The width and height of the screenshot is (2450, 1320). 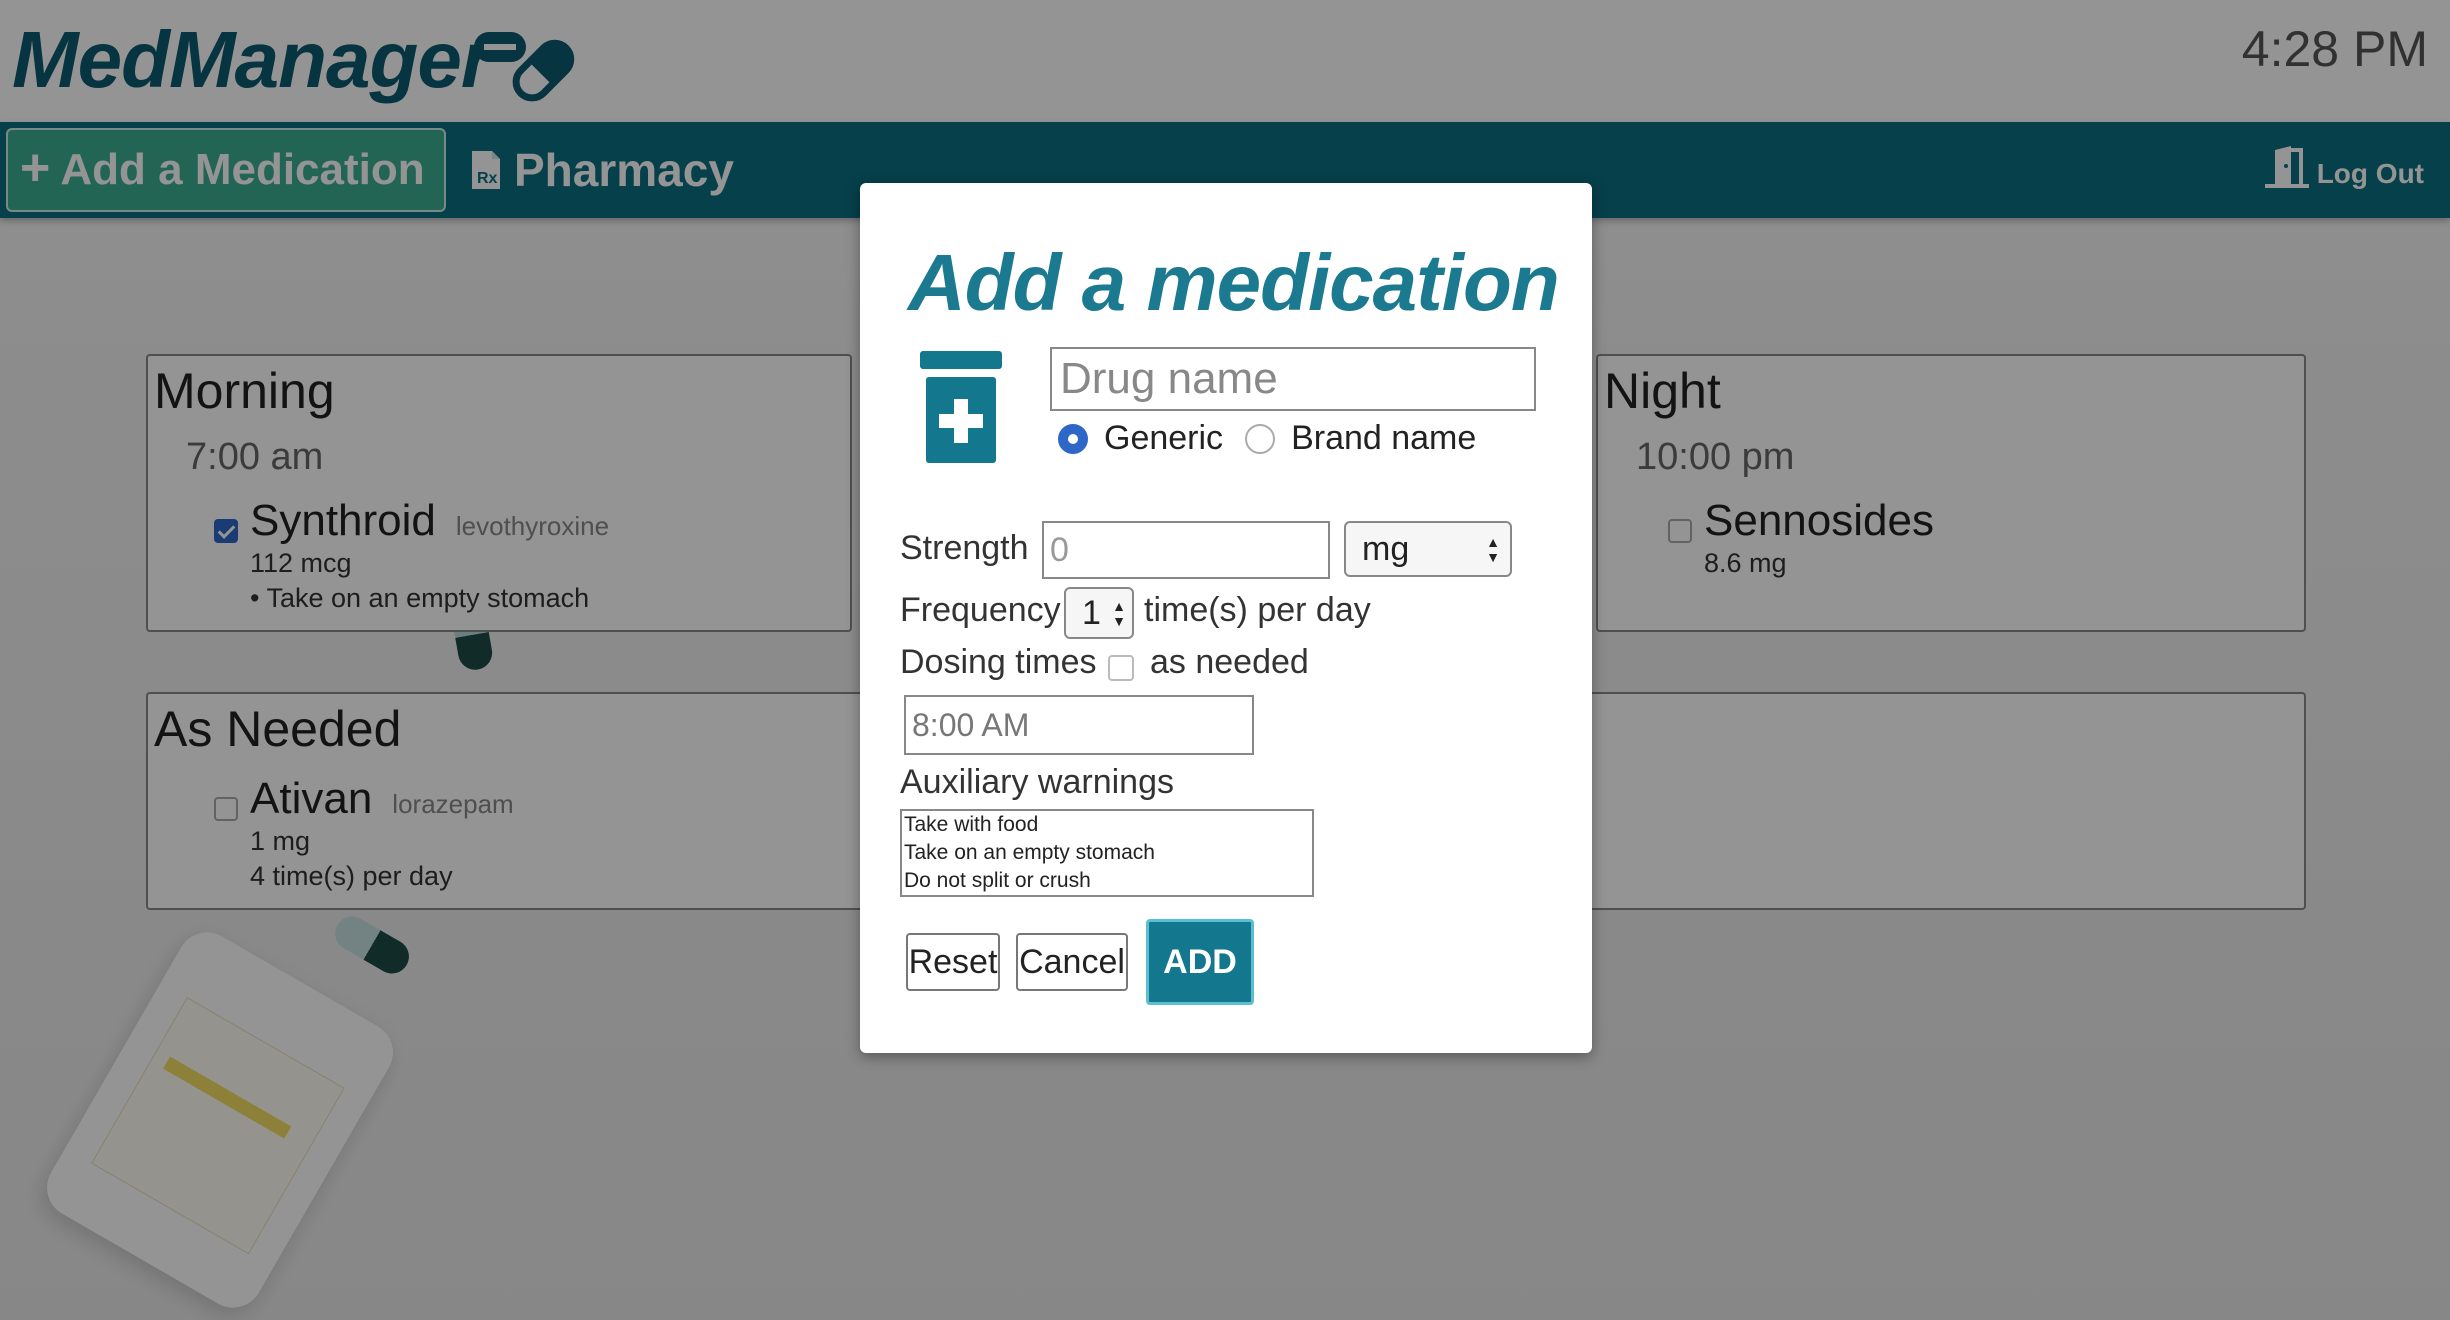 I want to click on frequency-select: 1 ▲ ▼, so click(x=1099, y=613).